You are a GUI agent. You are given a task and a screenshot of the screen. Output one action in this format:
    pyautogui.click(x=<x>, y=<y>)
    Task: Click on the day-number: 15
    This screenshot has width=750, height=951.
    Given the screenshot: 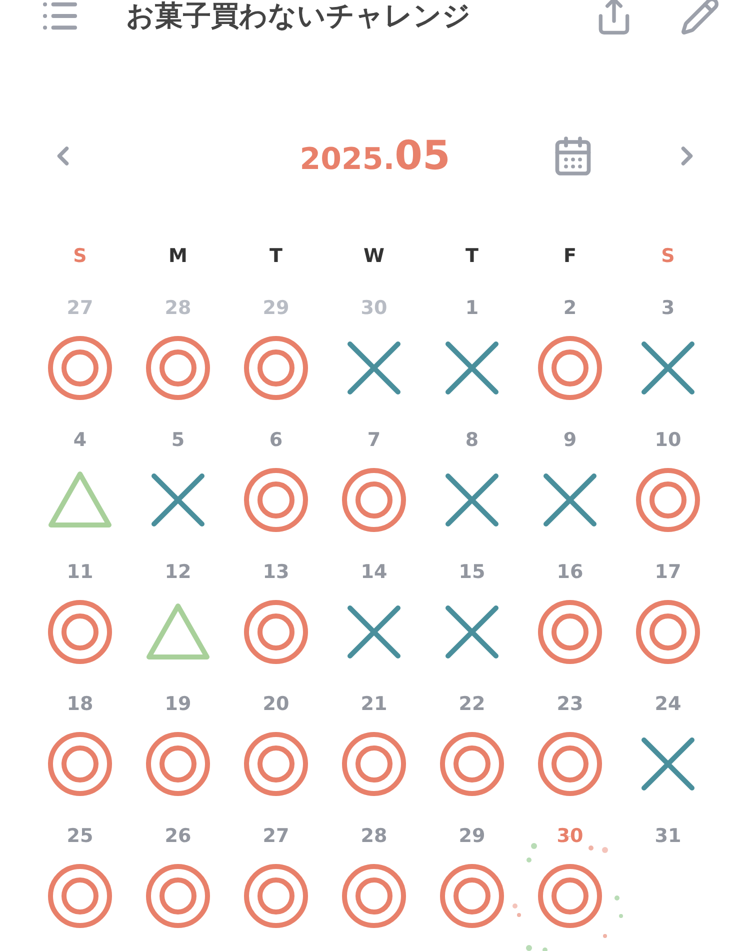 What is the action you would take?
    pyautogui.click(x=472, y=572)
    